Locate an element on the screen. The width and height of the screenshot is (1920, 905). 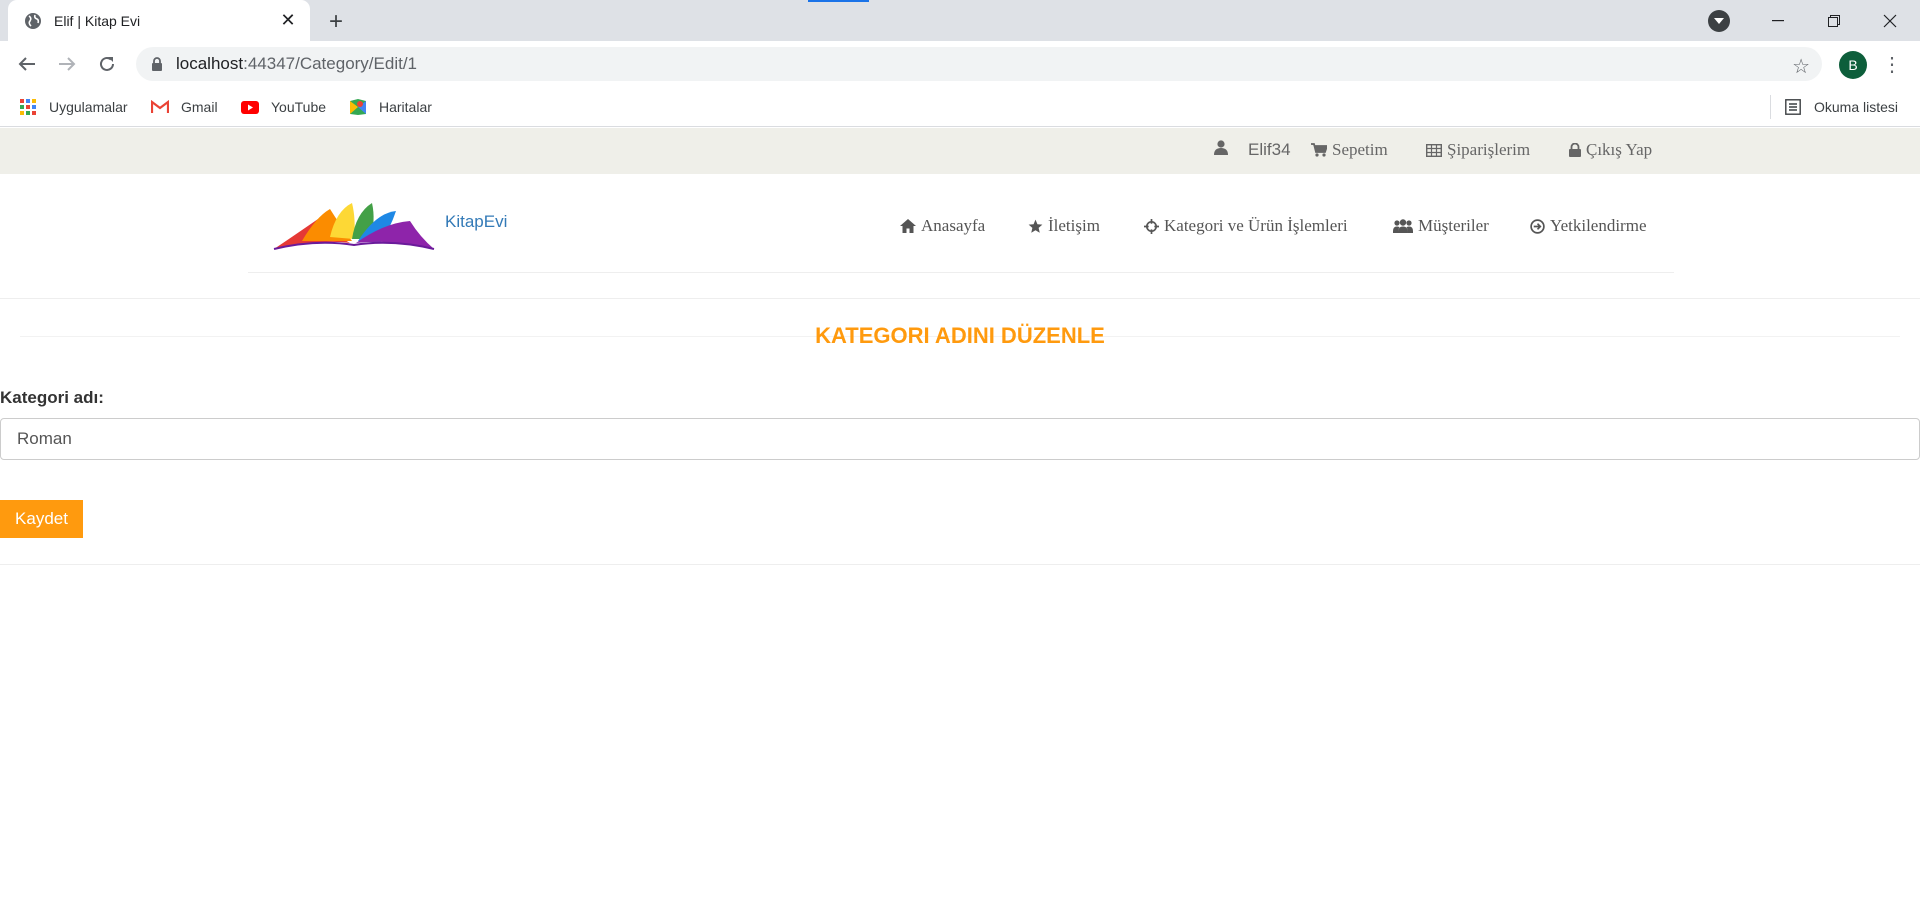
bookmark-label: Gmail is located at coordinates (199, 107).